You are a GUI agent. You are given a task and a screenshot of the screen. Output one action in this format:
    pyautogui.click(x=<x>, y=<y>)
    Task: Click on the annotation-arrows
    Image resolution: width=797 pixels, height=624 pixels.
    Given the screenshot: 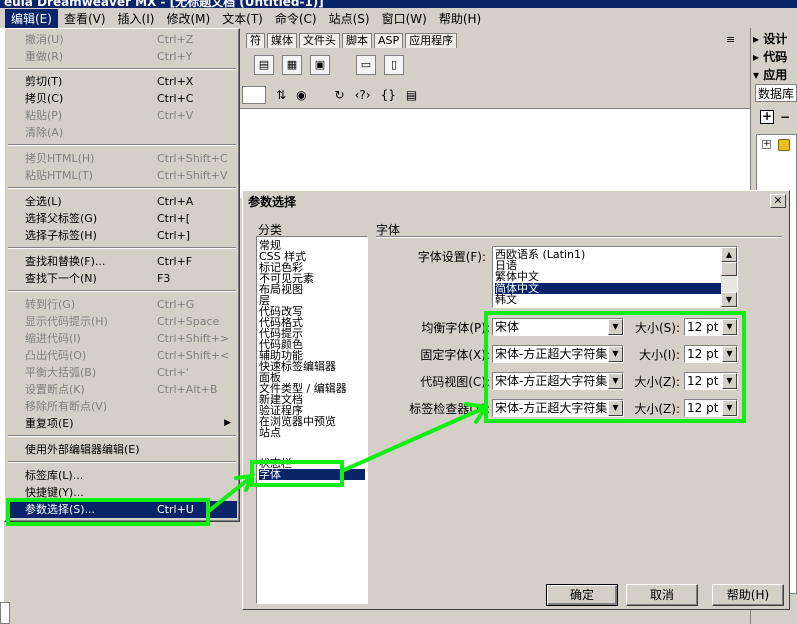 What is the action you would take?
    pyautogui.click(x=349, y=457)
    